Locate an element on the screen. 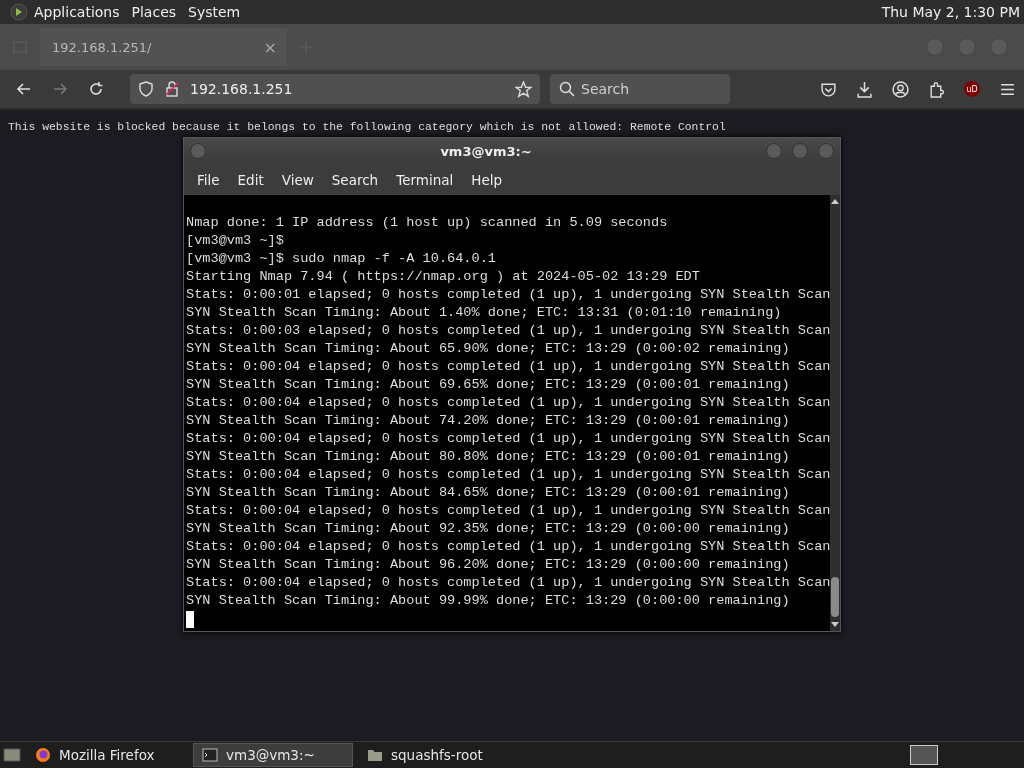 The width and height of the screenshot is (1024, 768). browser-icon is located at coordinates (43, 755).